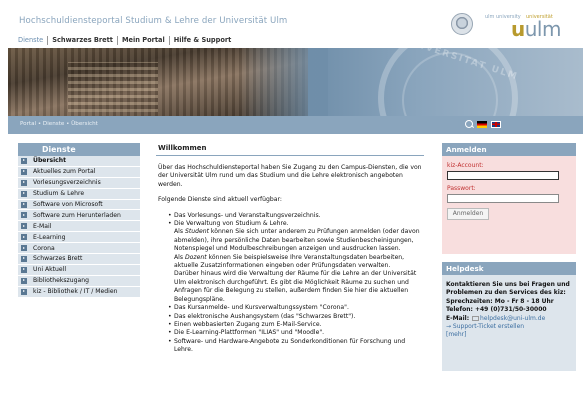 This screenshot has width=583, height=410. What do you see at coordinates (496, 310) in the screenshot?
I see `helpdesk-phone: Telefon: +49 (0)731/50-30000` at bounding box center [496, 310].